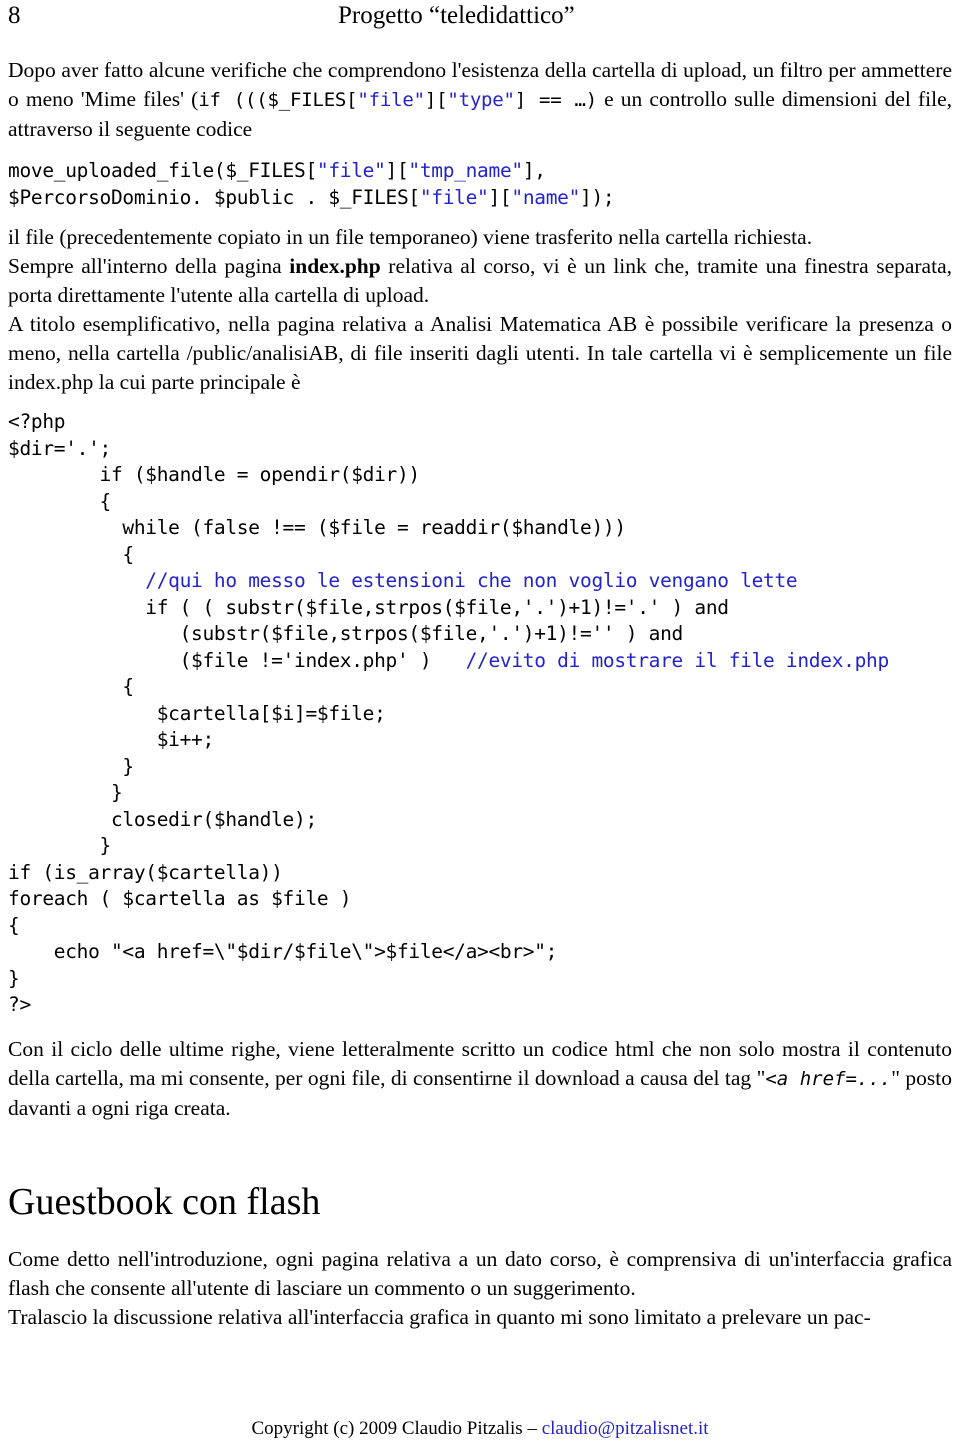 The image size is (960, 1448). I want to click on code-l11: {, so click(71, 686).